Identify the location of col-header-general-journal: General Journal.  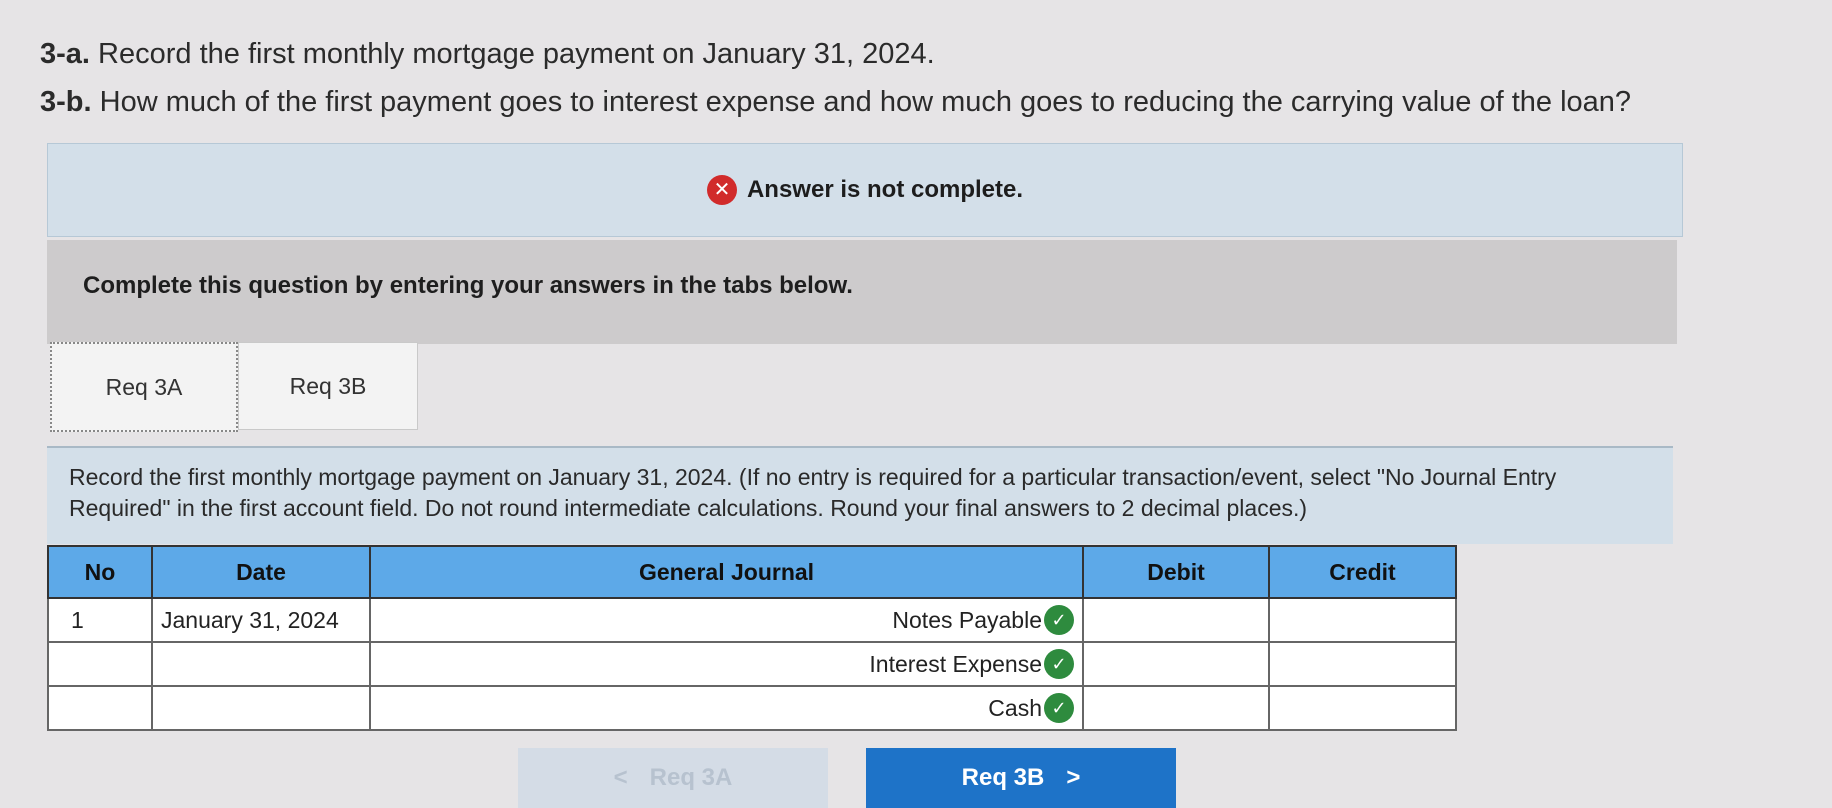
(726, 572).